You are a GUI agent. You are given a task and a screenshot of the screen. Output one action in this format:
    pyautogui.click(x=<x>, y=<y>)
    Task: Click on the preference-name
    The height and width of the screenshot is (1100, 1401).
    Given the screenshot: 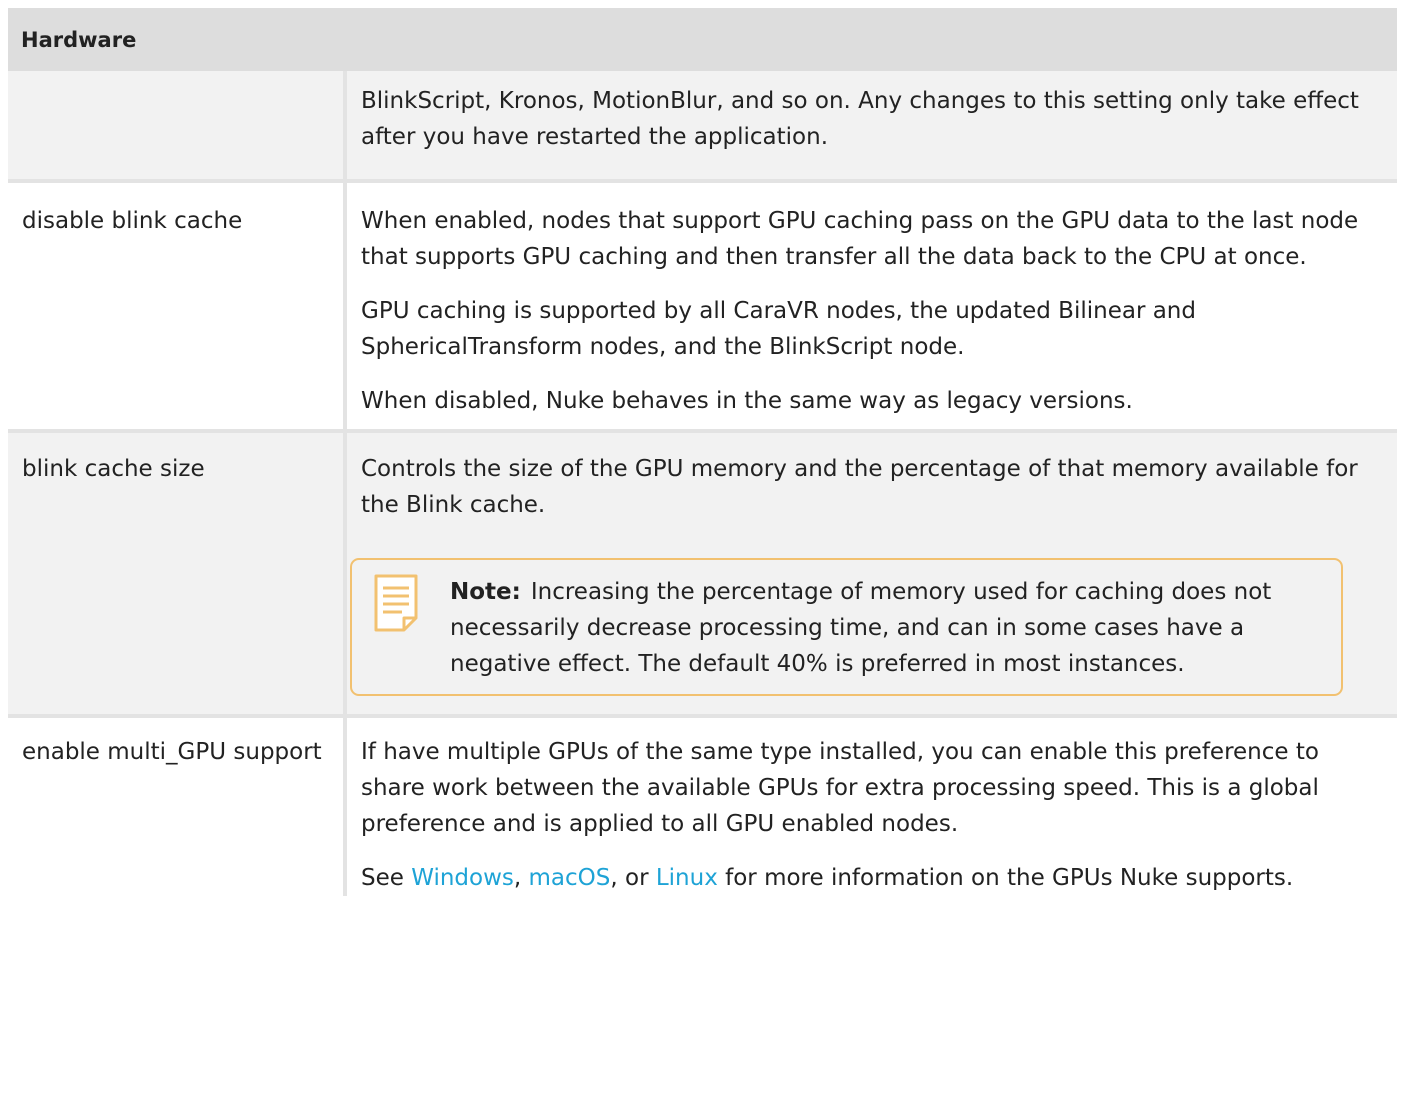 What is the action you would take?
    pyautogui.click(x=177, y=127)
    